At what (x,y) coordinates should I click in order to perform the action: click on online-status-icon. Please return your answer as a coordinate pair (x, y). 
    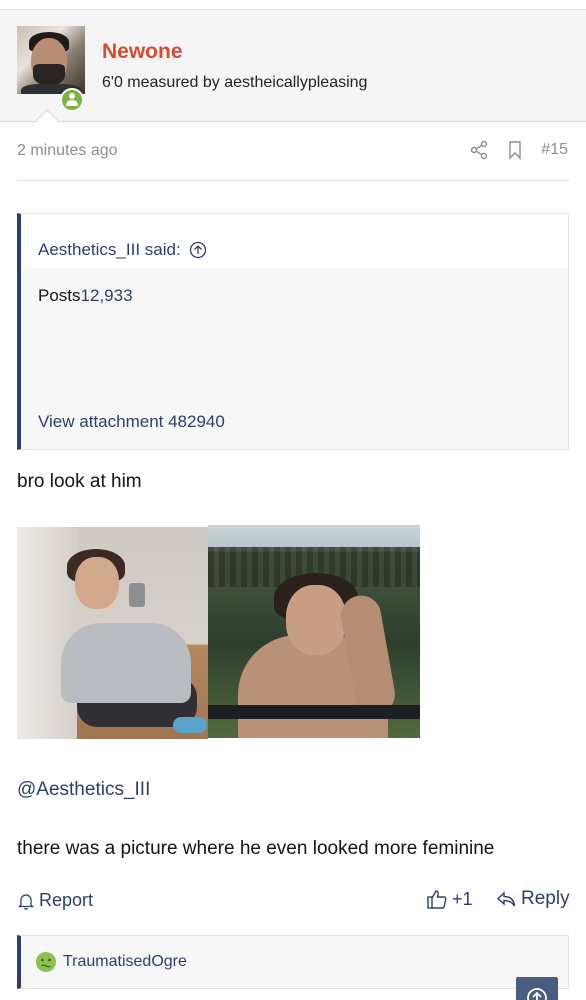
    Looking at the image, I should click on (72, 100).